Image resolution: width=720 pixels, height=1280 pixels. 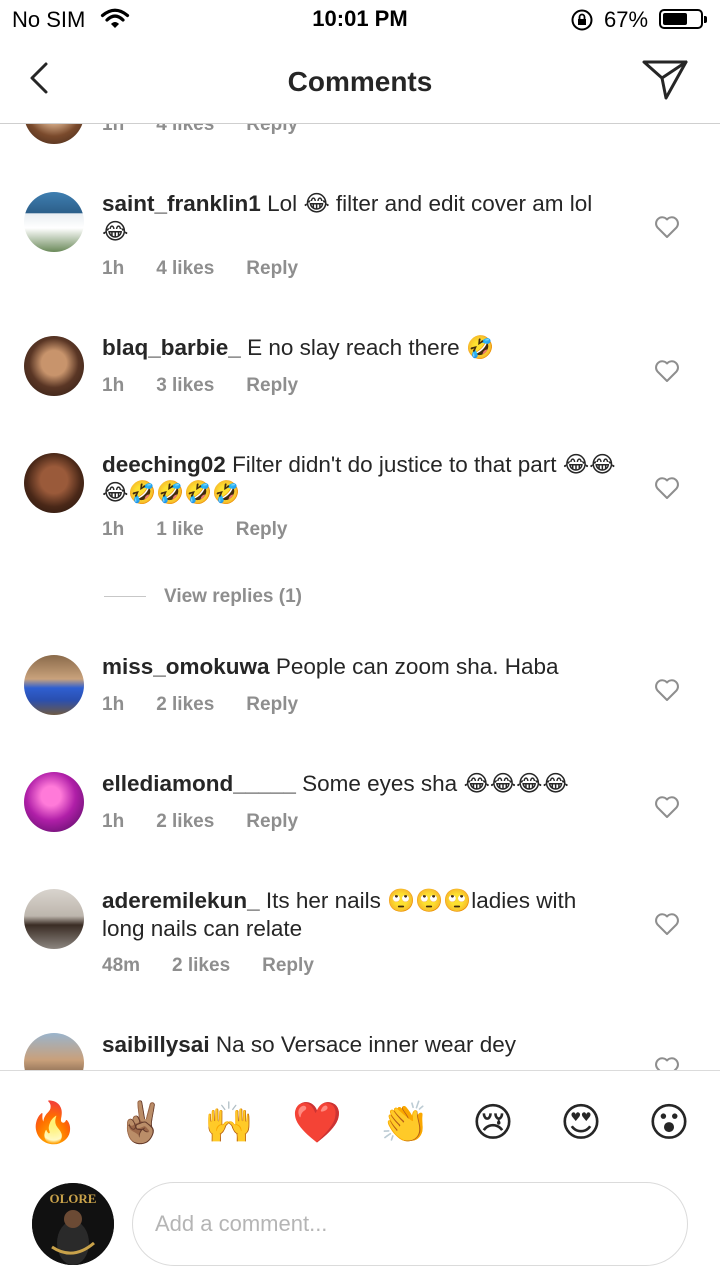 I want to click on comment-meta: 1h 3 likes Reply, so click(x=216, y=386).